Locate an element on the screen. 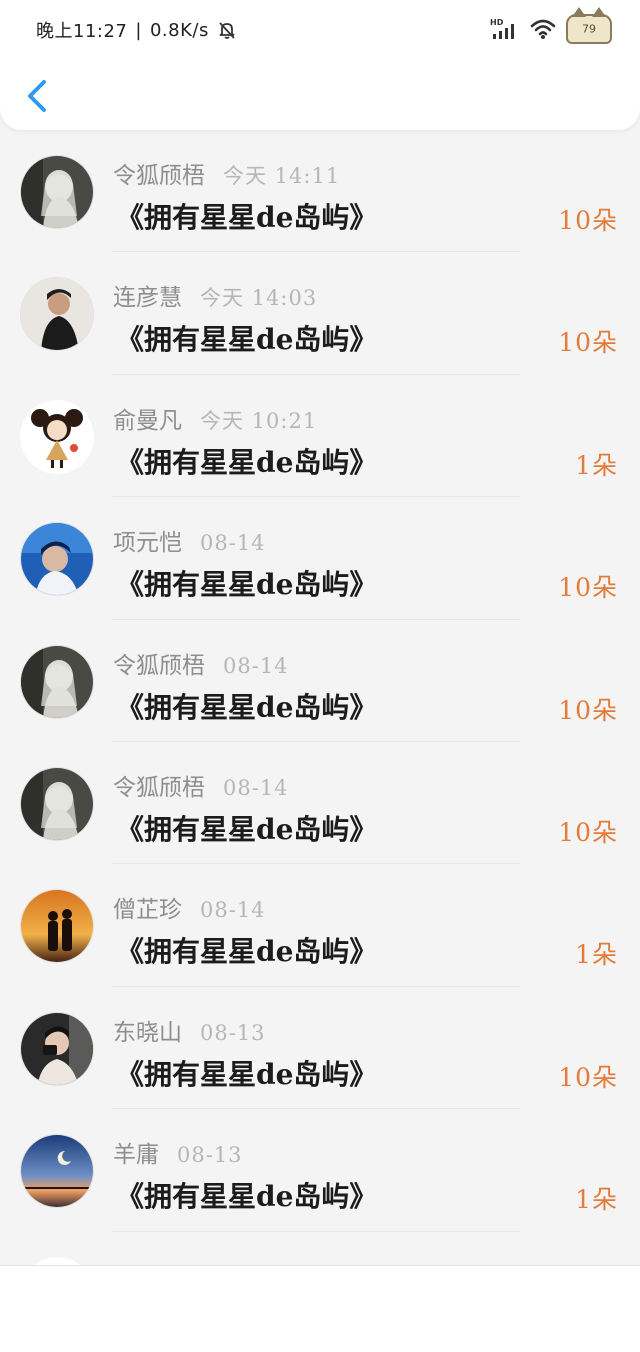 The width and height of the screenshot is (640, 1352). user-name: 僧芷珍 08-14 is located at coordinates (189, 907).